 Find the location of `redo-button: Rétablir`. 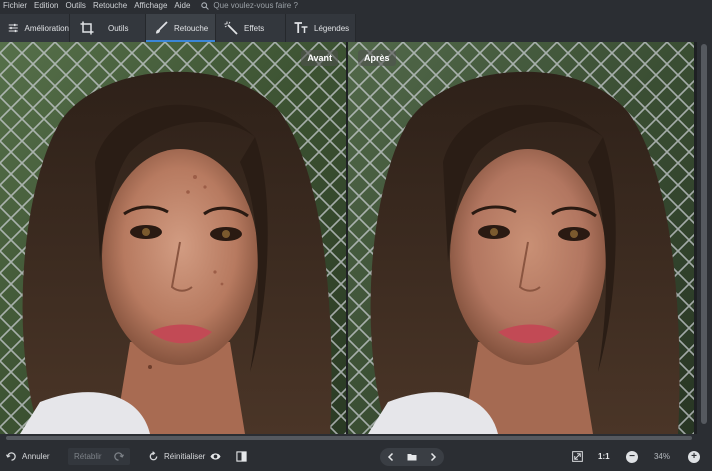

redo-button: Rétablir is located at coordinates (99, 456).